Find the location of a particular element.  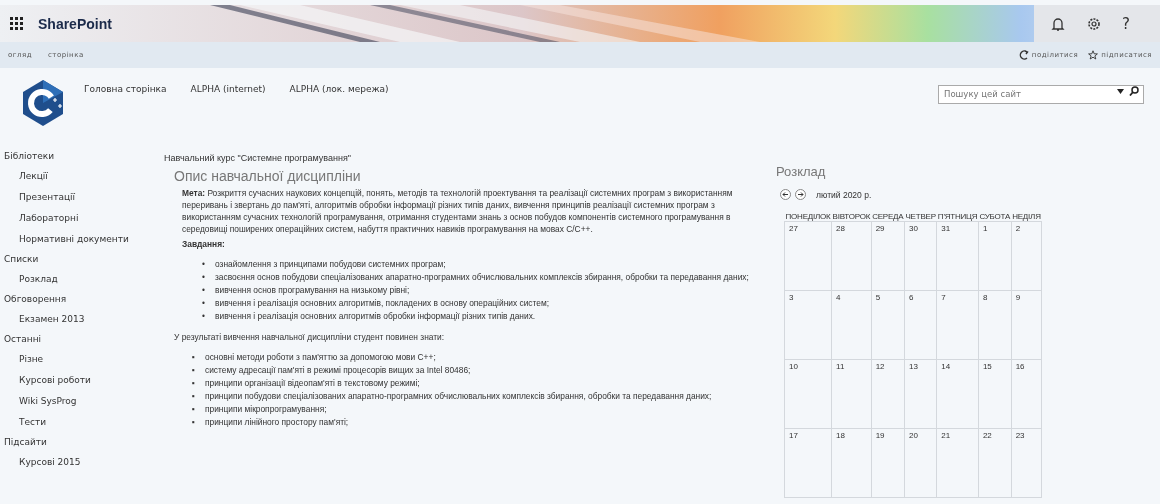

sidebar-heading: Обговорення is located at coordinates (35, 298).